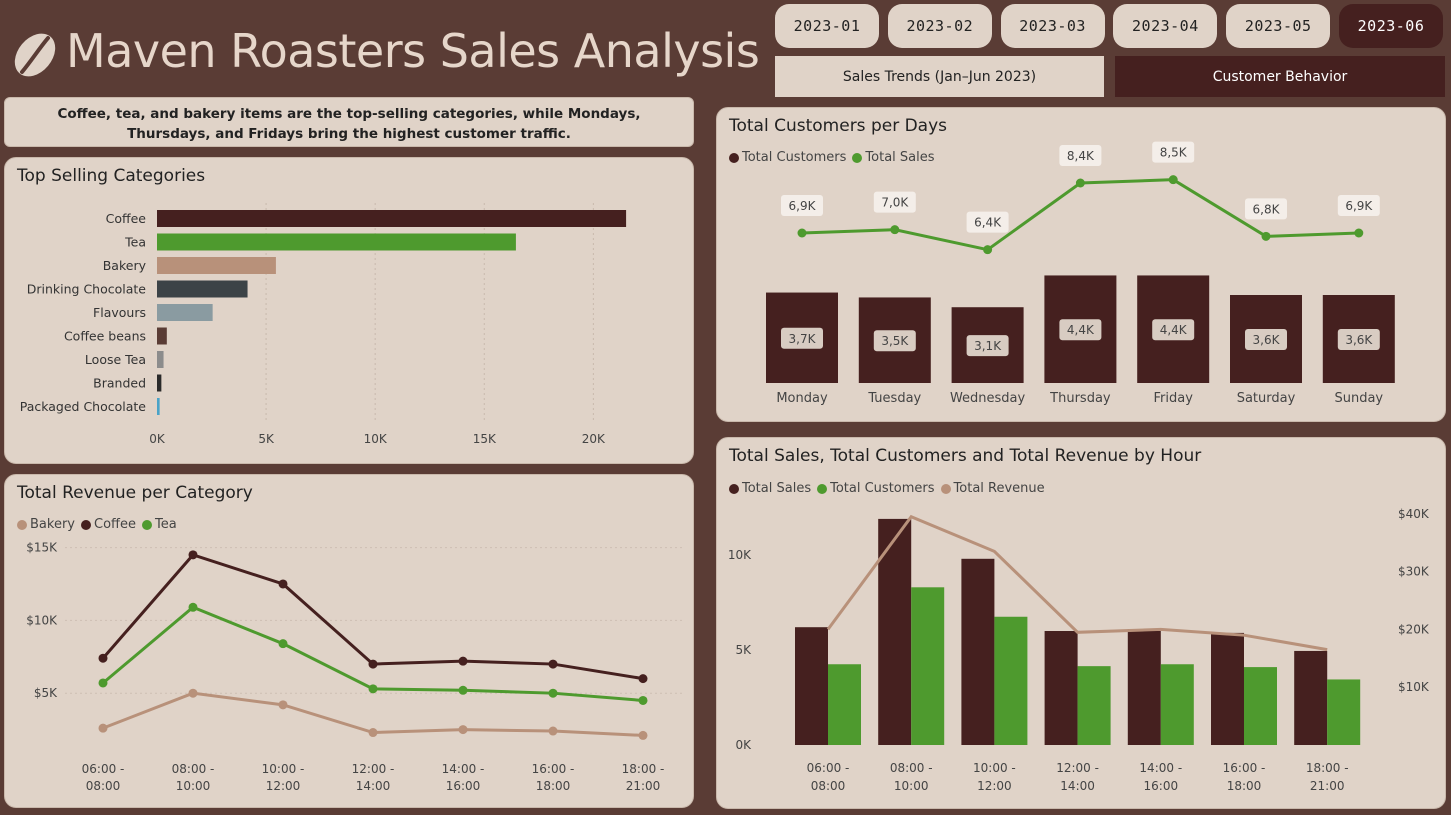 The image size is (1451, 815). What do you see at coordinates (162, 336) in the screenshot?
I see `bar-coffee-beans` at bounding box center [162, 336].